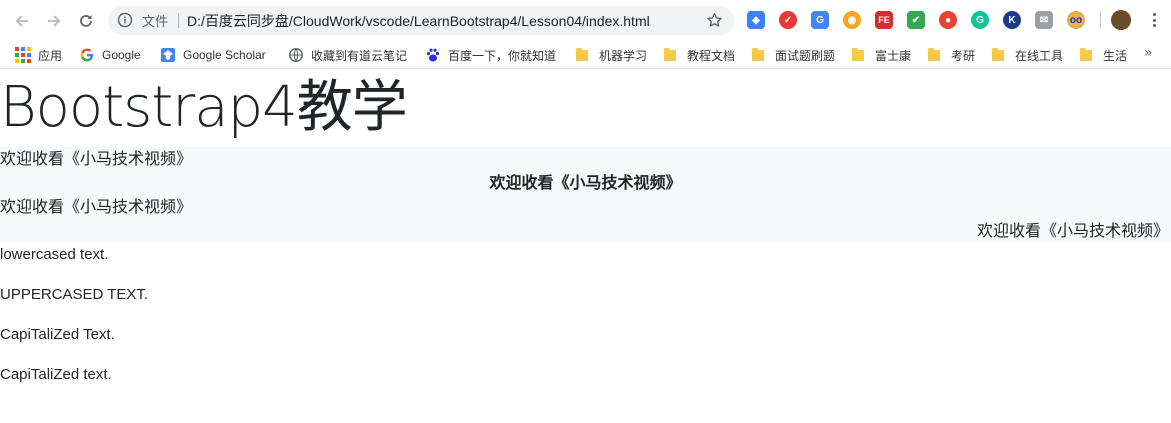 The height and width of the screenshot is (423, 1171). Describe the element at coordinates (805, 55) in the screenshot. I see `bookmark-label: 面试题刷题` at that location.